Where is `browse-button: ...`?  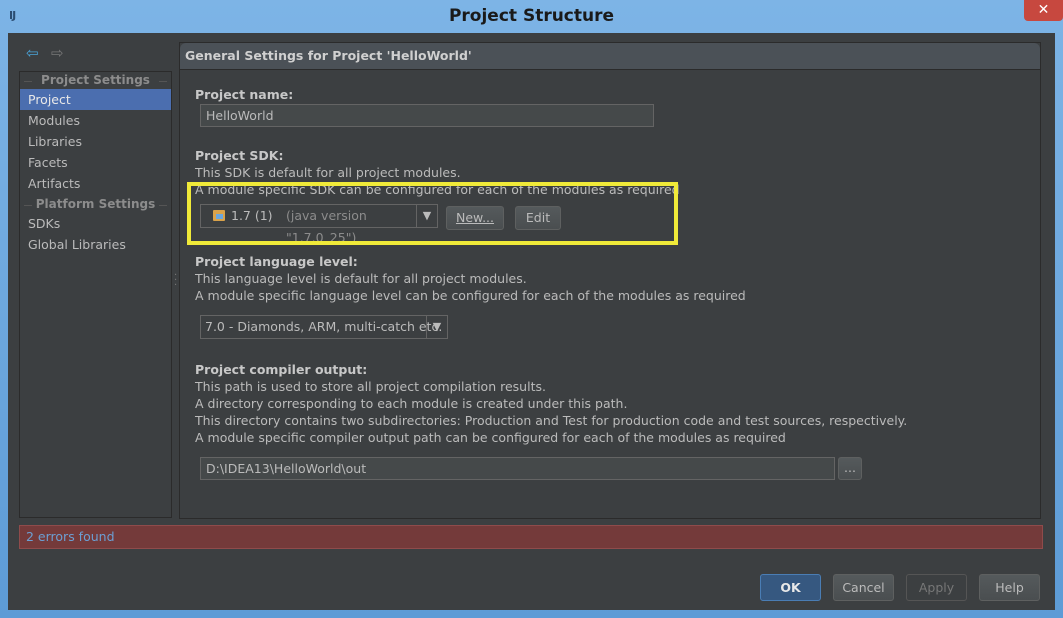
browse-button: ... is located at coordinates (850, 468).